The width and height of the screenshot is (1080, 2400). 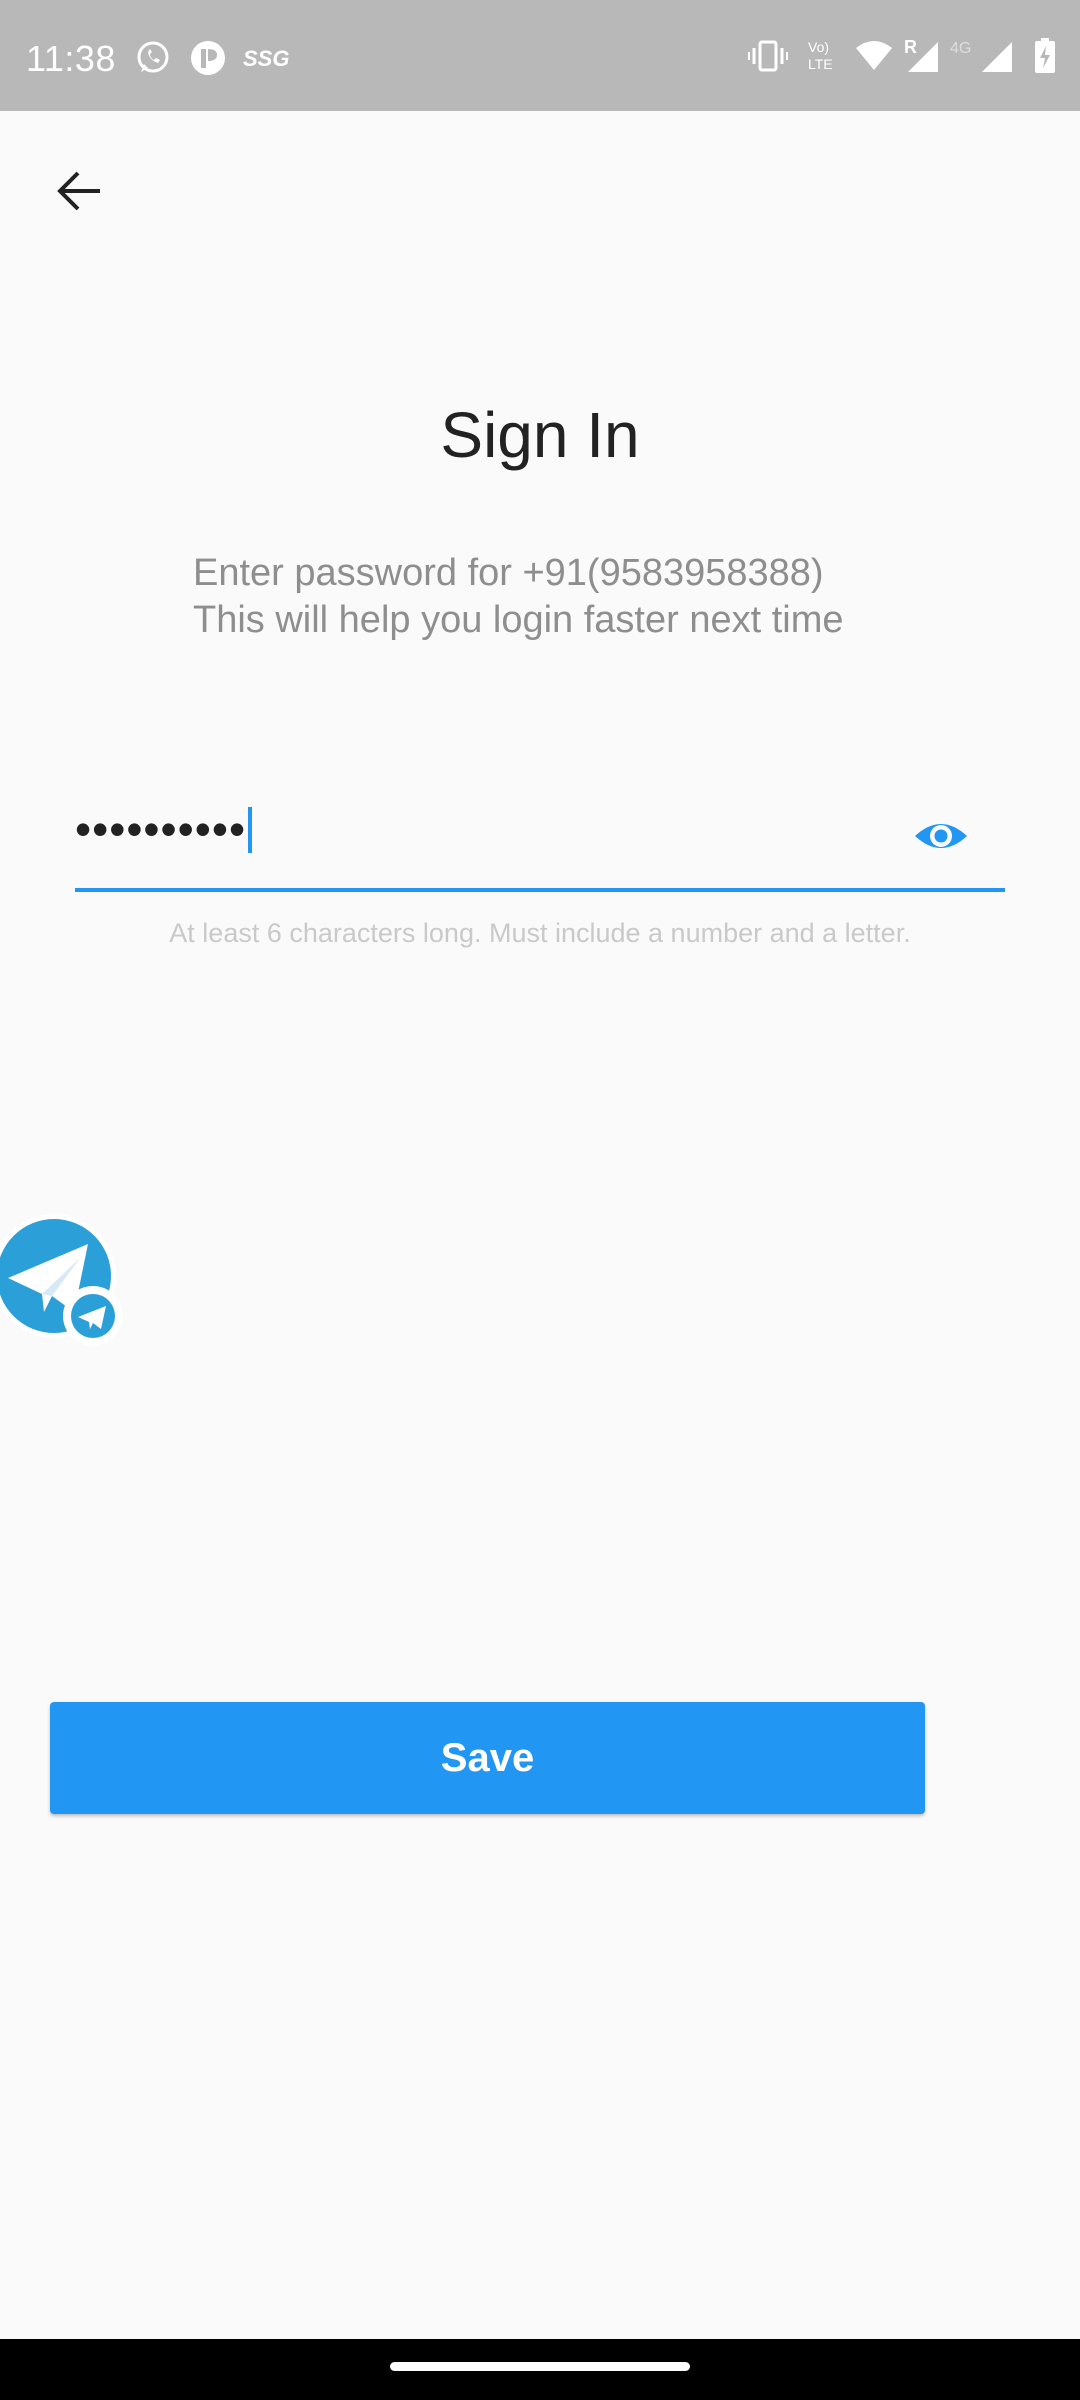 What do you see at coordinates (820, 55) in the screenshot?
I see `volte-icon: Vo) LTE` at bounding box center [820, 55].